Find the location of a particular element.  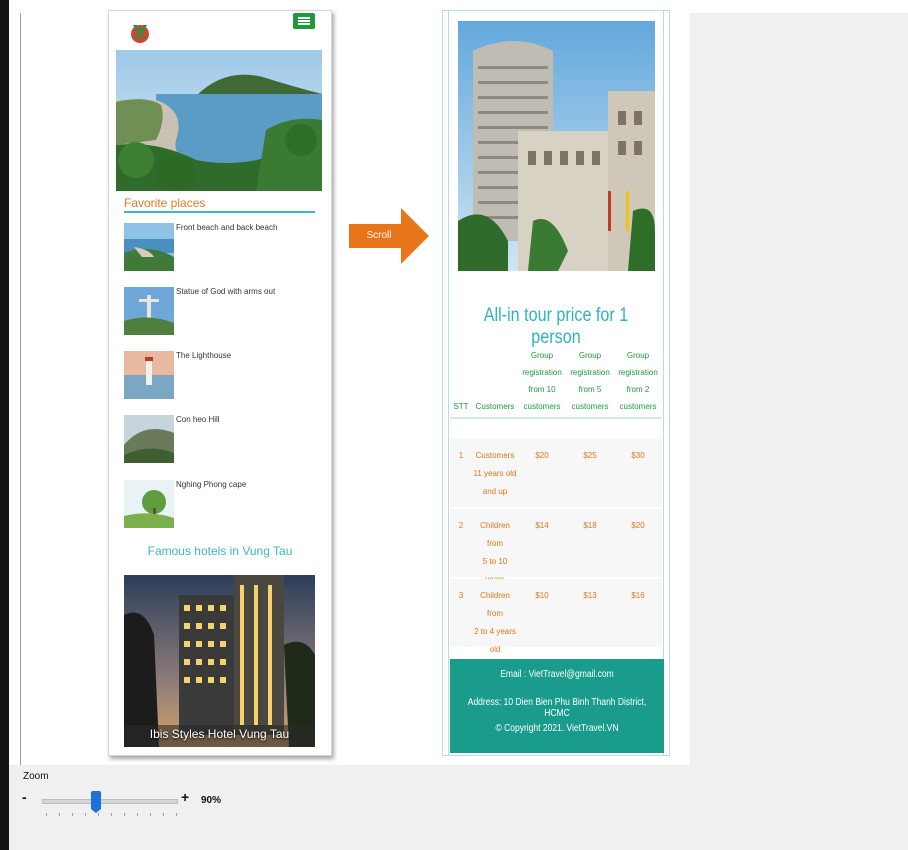

cell-price: $18 is located at coordinates (590, 525).